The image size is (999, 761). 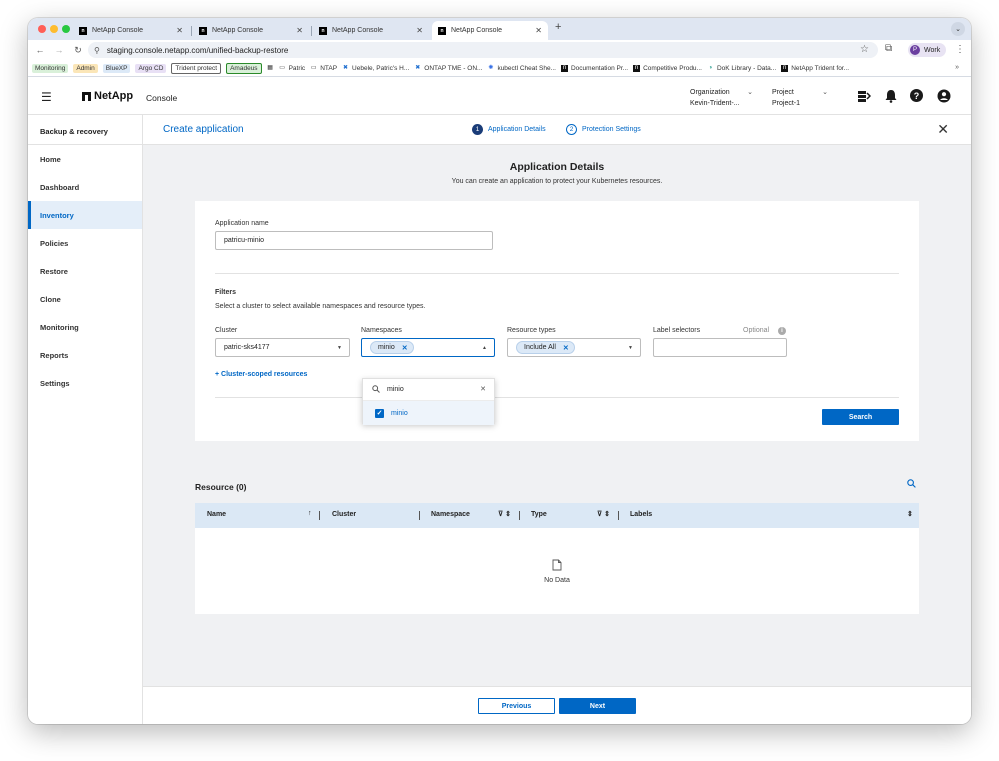 What do you see at coordinates (917, 96) in the screenshot?
I see `help-icon: ?` at bounding box center [917, 96].